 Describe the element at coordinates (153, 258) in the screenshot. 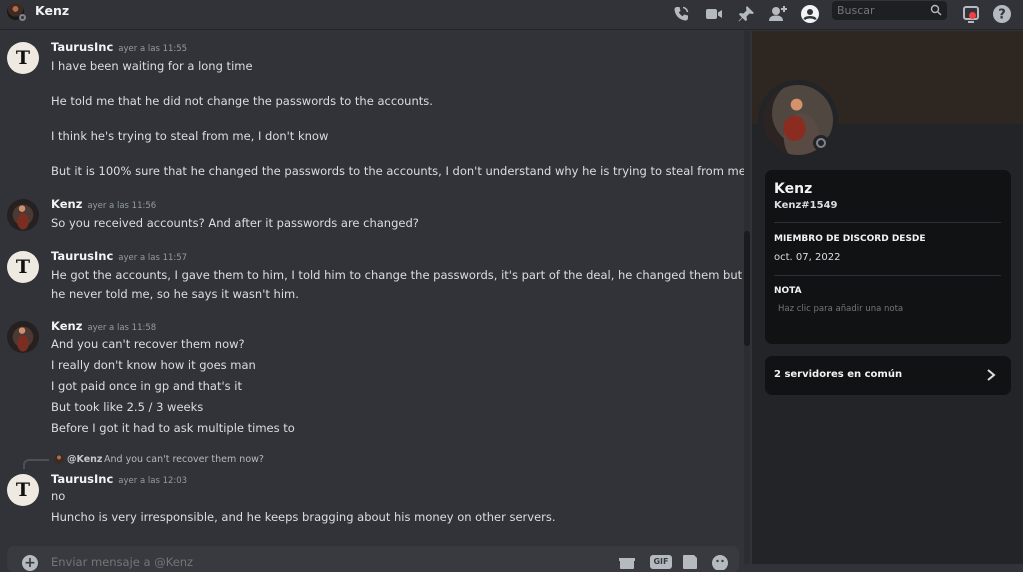

I see `message-timestamp: ayer a las 11:57` at that location.